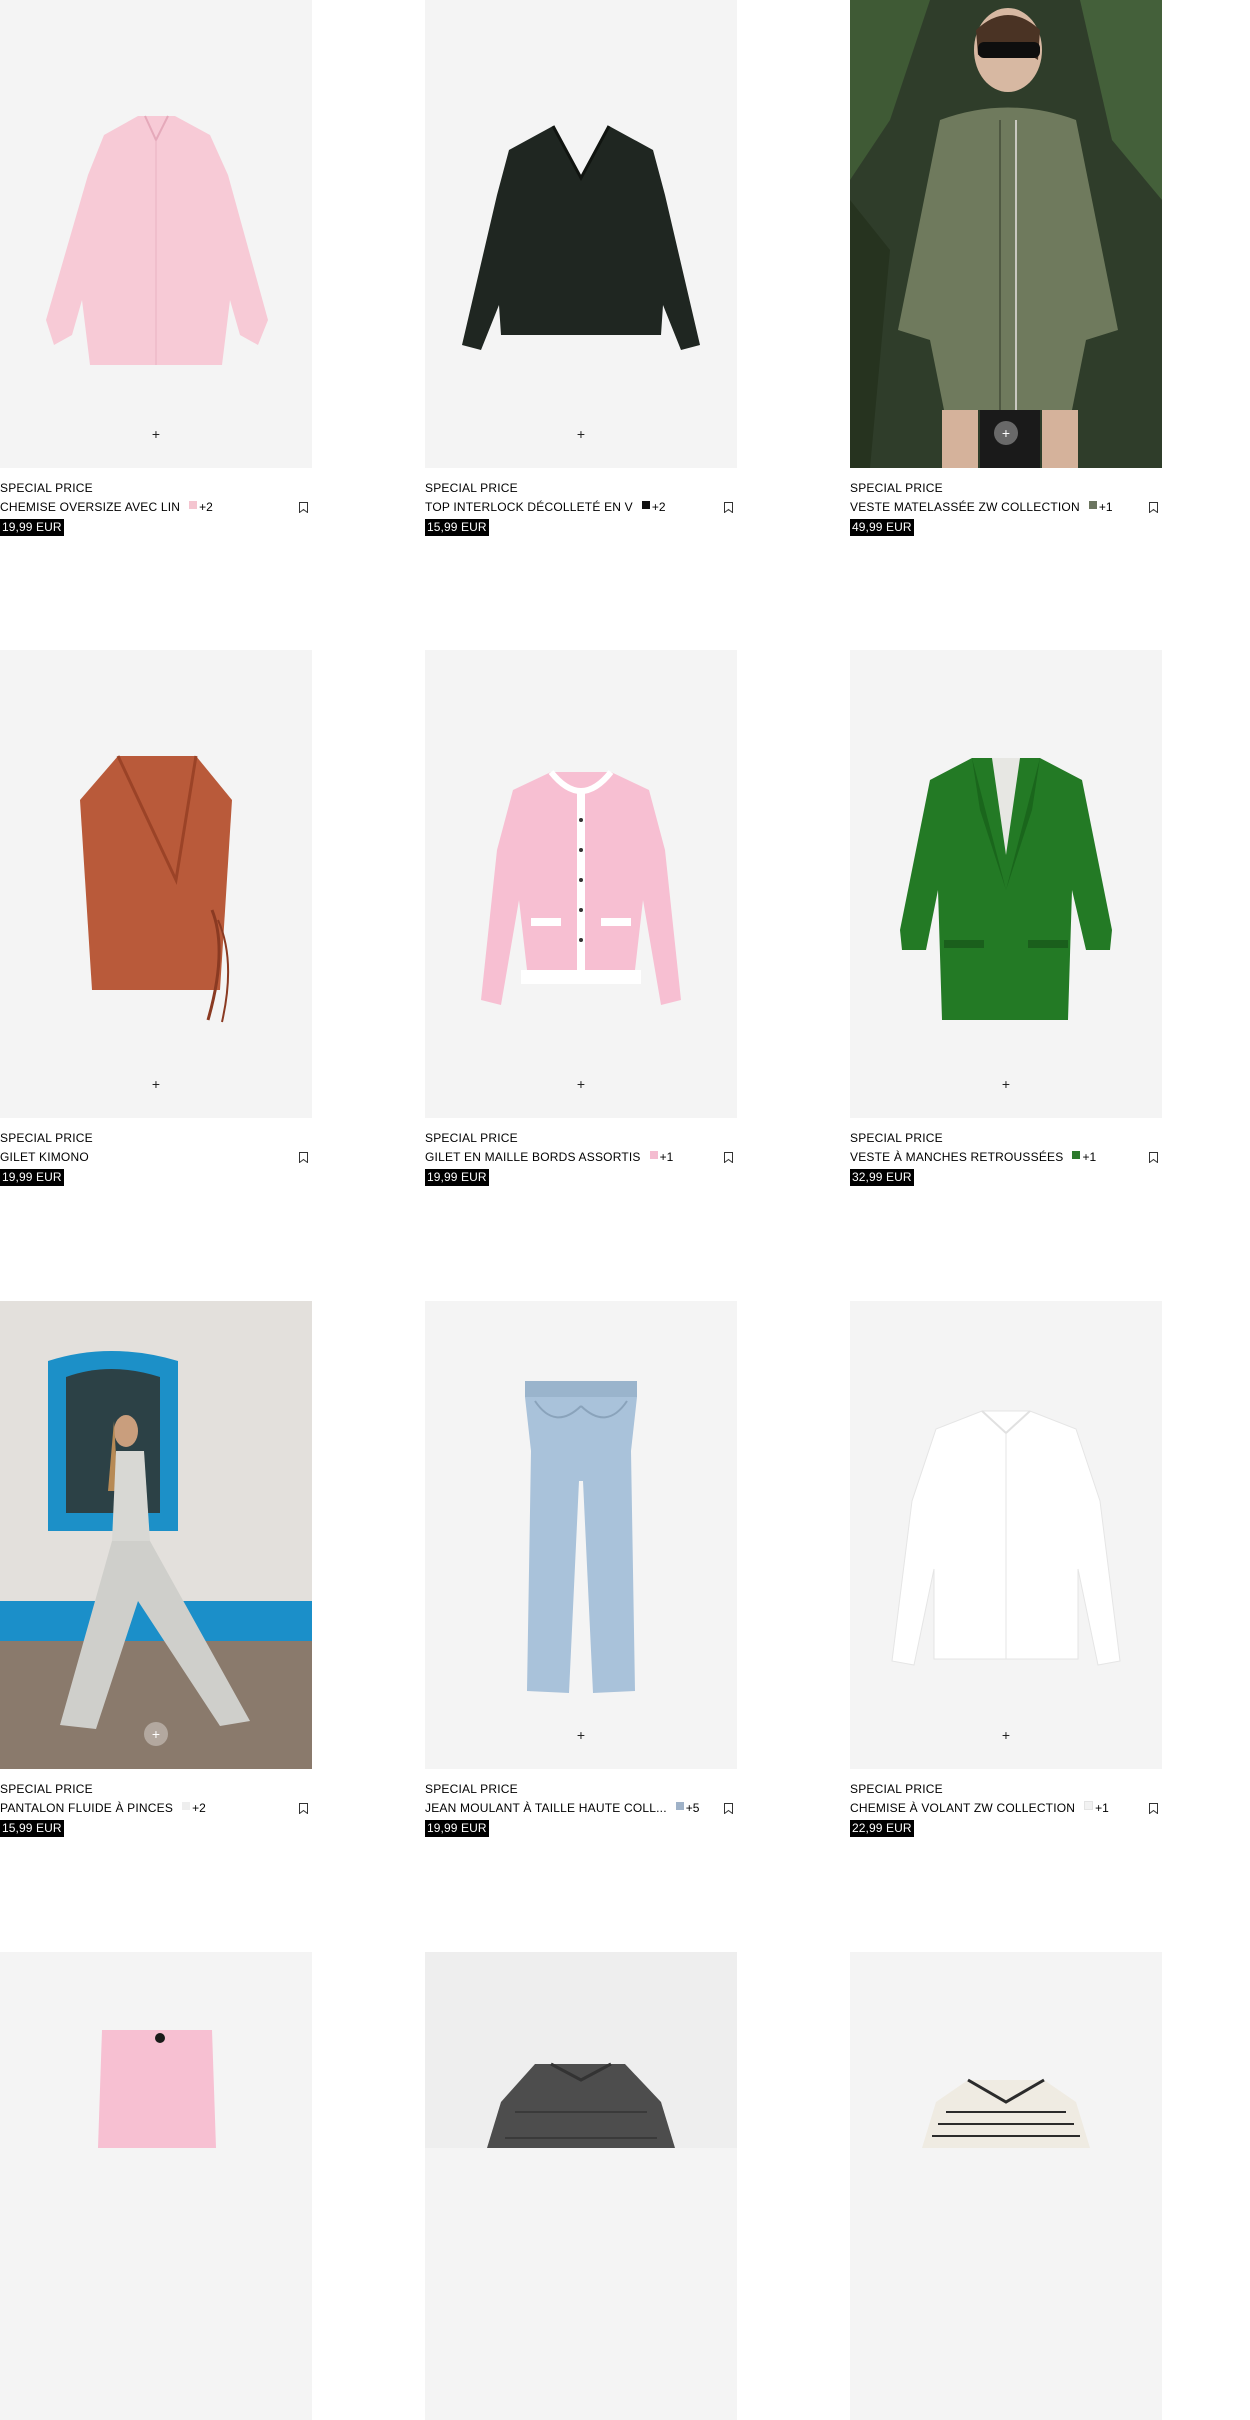 This screenshot has width=1250, height=2420. I want to click on pink-shirt-illustration, so click(156, 234).